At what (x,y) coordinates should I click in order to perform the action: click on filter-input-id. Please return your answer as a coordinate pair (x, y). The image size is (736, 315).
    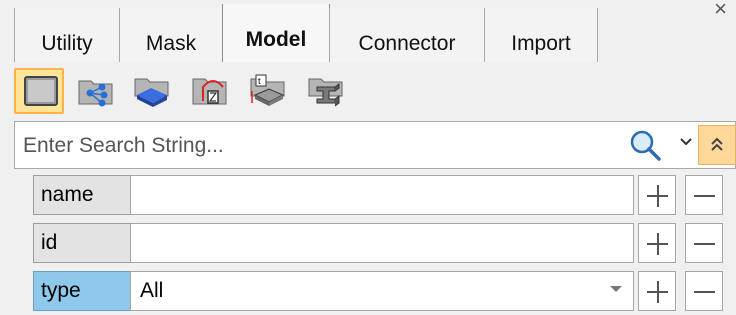
    Looking at the image, I should click on (382, 243).